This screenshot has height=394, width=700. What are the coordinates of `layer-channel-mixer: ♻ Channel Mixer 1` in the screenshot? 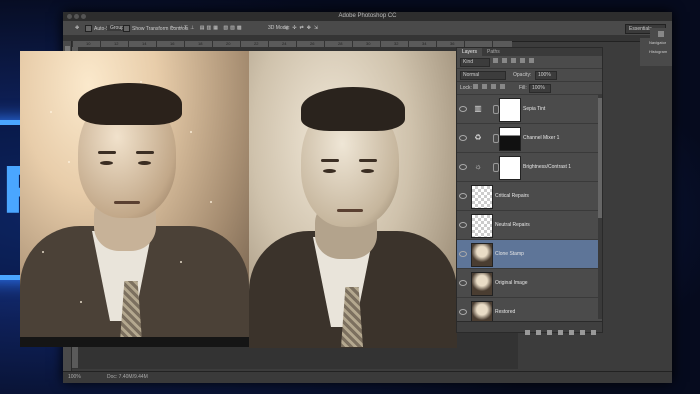 It's located at (529, 138).